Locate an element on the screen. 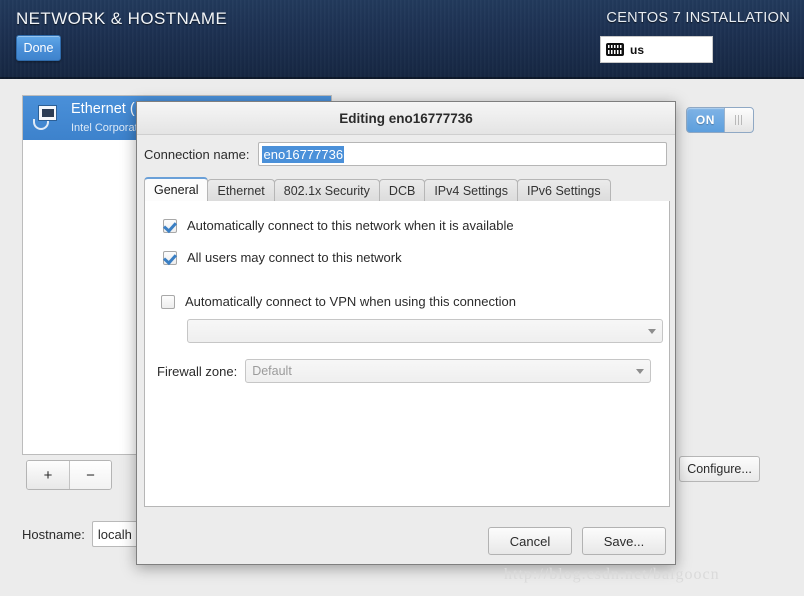  connection-name-row: Connection name: eno16777736 is located at coordinates (407, 154).